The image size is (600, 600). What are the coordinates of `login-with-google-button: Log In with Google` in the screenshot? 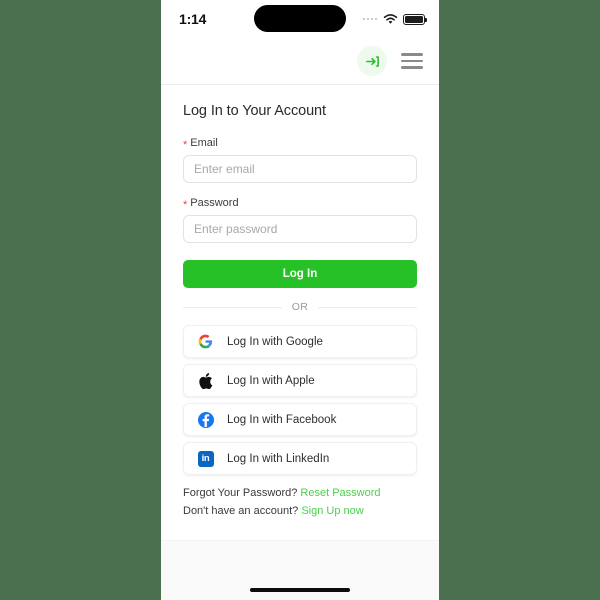 It's located at (300, 341).